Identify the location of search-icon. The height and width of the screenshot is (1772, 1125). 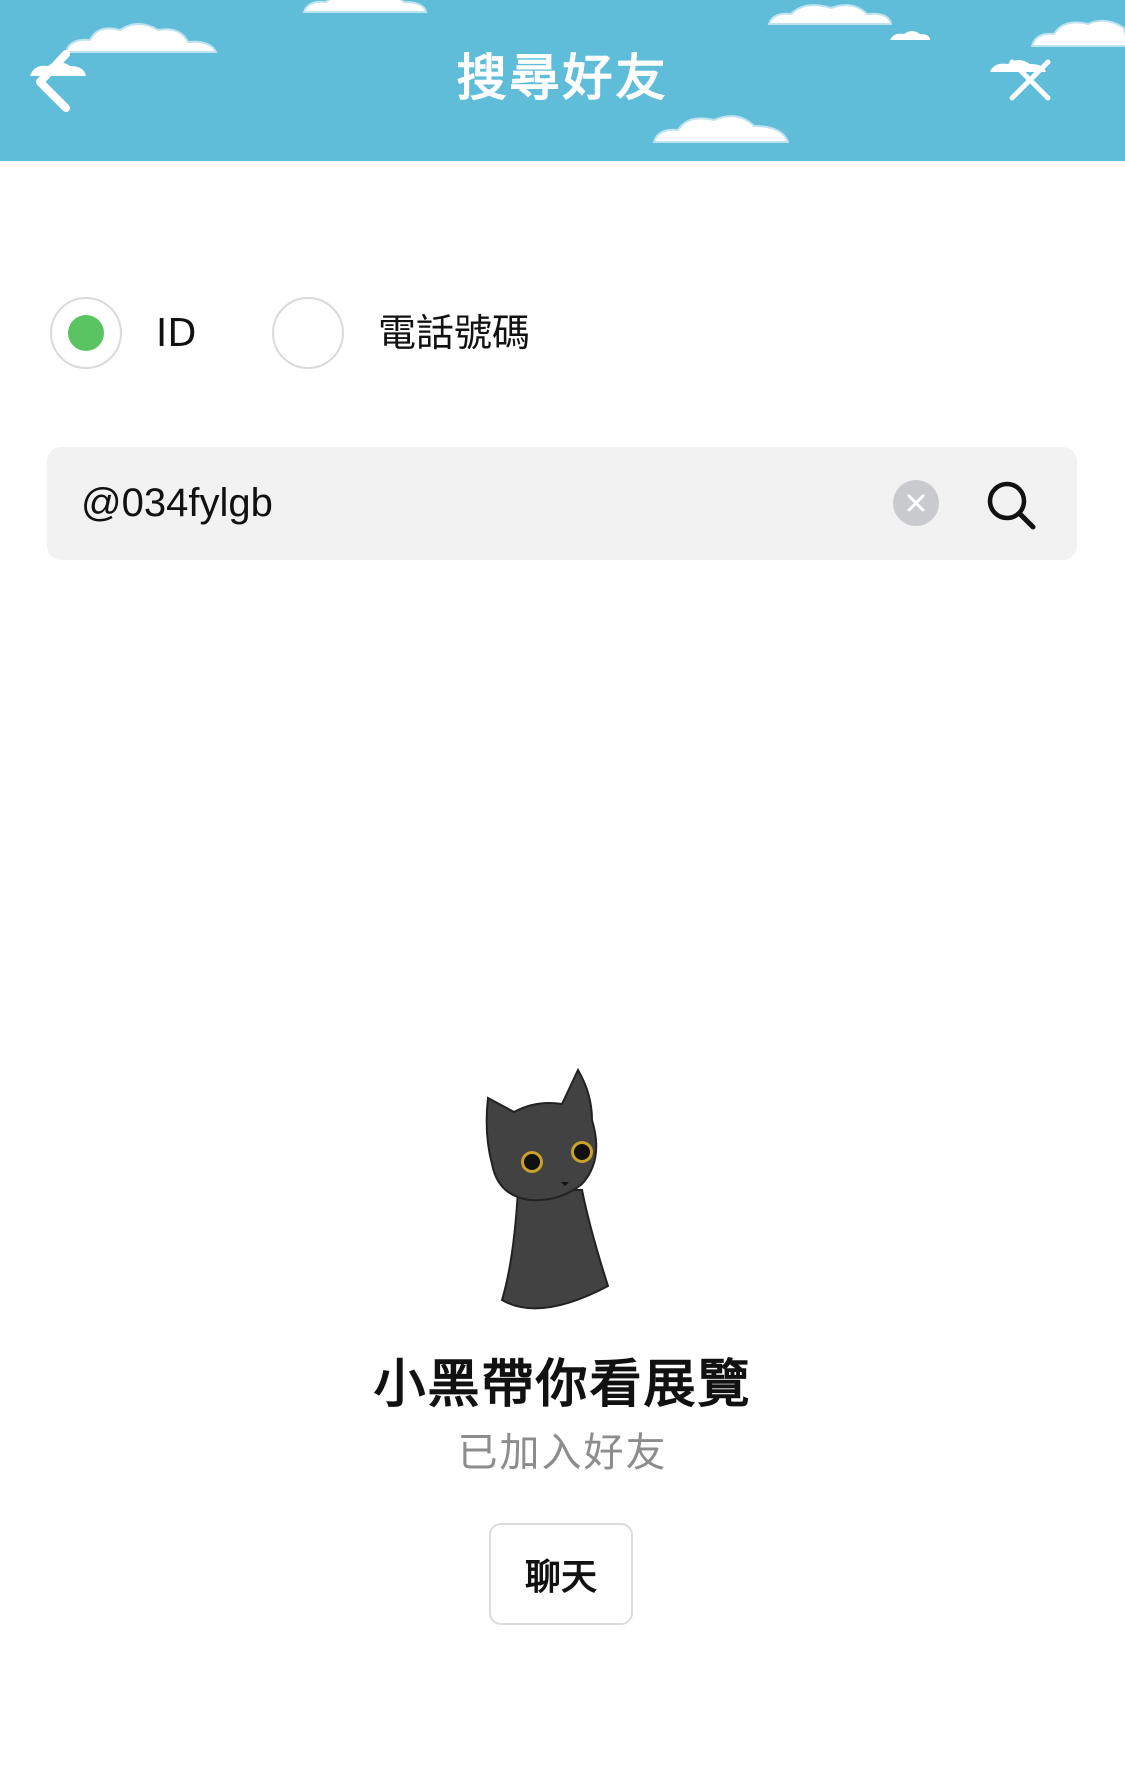
(1011, 505).